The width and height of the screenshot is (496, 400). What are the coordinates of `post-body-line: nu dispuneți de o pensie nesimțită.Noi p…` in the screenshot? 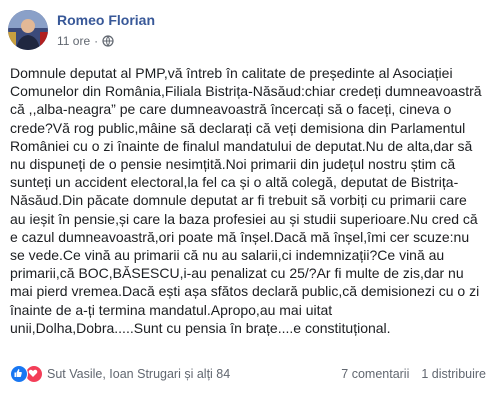 It's located at (233, 164).